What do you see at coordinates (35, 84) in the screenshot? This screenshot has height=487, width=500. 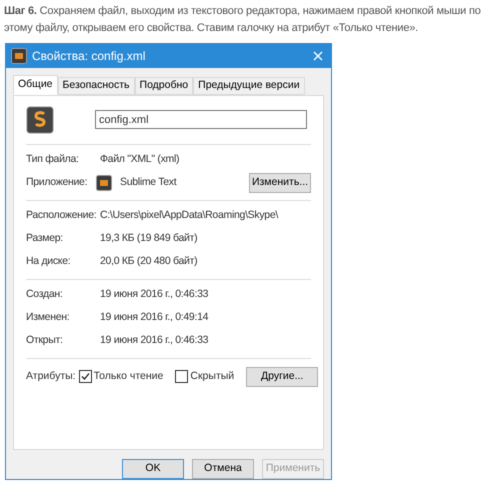 I see `tab: Общие` at bounding box center [35, 84].